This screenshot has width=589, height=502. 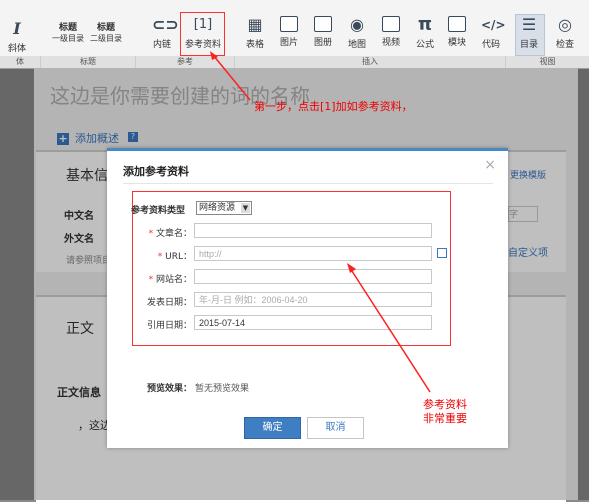 I want to click on arrow-head-bottom, so click(x=351, y=268).